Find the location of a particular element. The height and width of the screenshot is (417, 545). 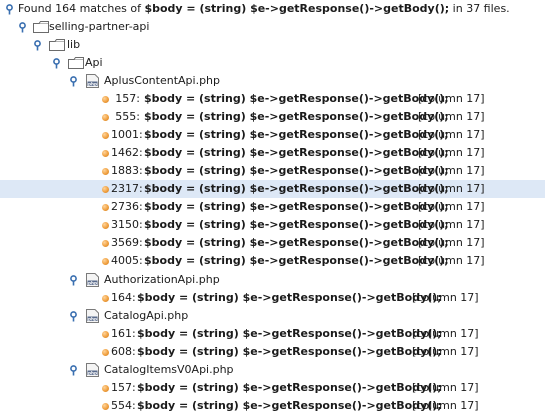

match-line-number: 161: is located at coordinates (123, 333).